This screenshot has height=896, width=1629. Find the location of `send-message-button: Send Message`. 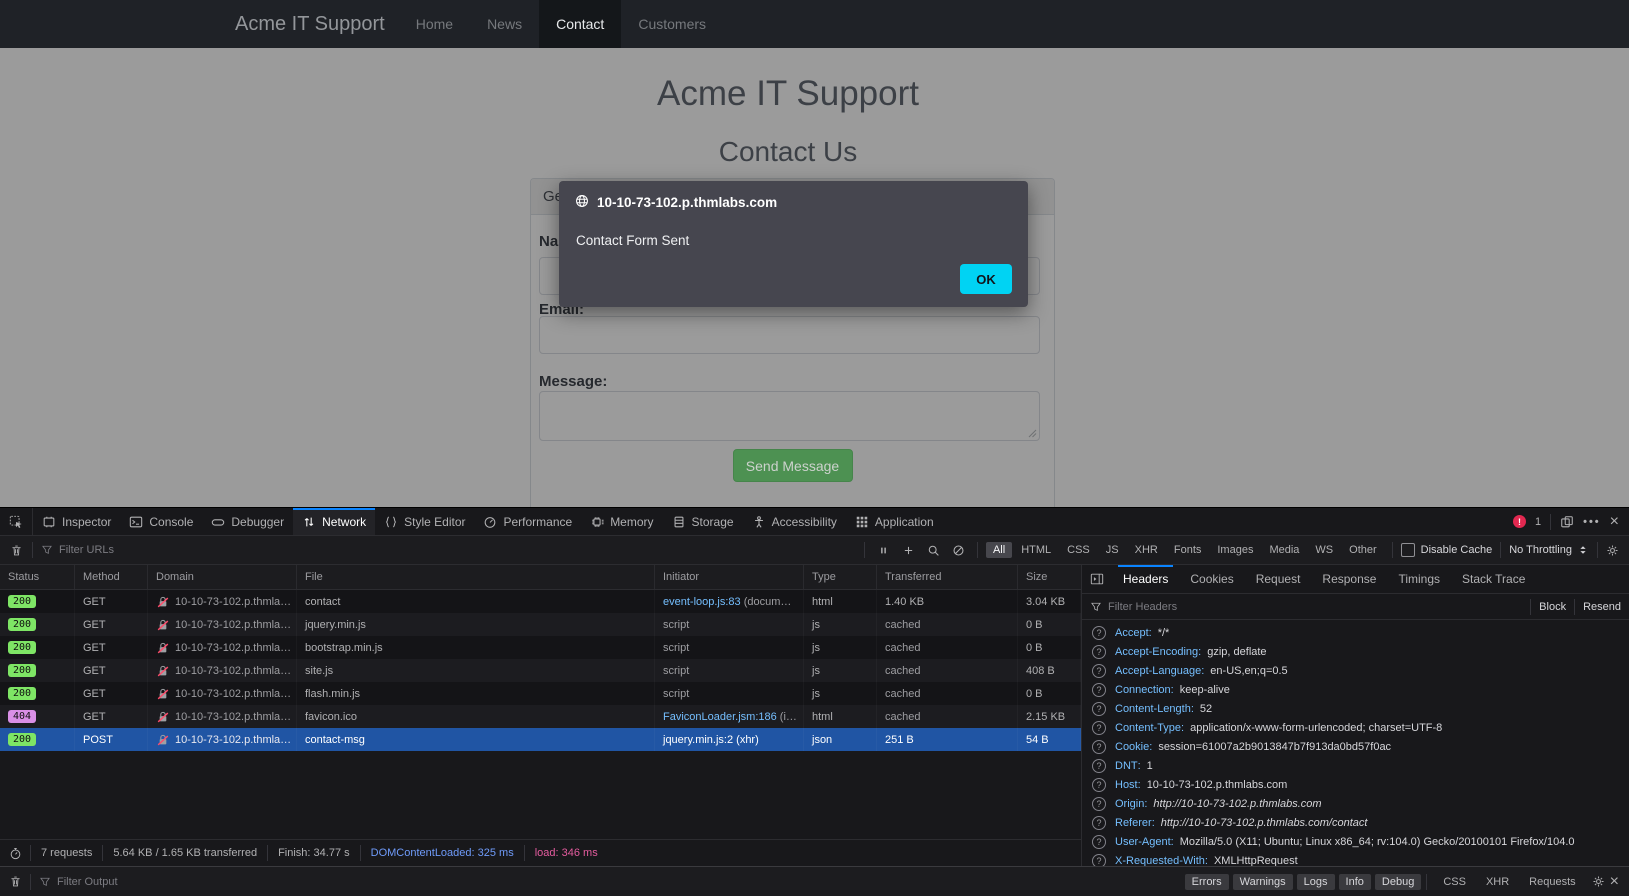

send-message-button: Send Message is located at coordinates (792, 465).